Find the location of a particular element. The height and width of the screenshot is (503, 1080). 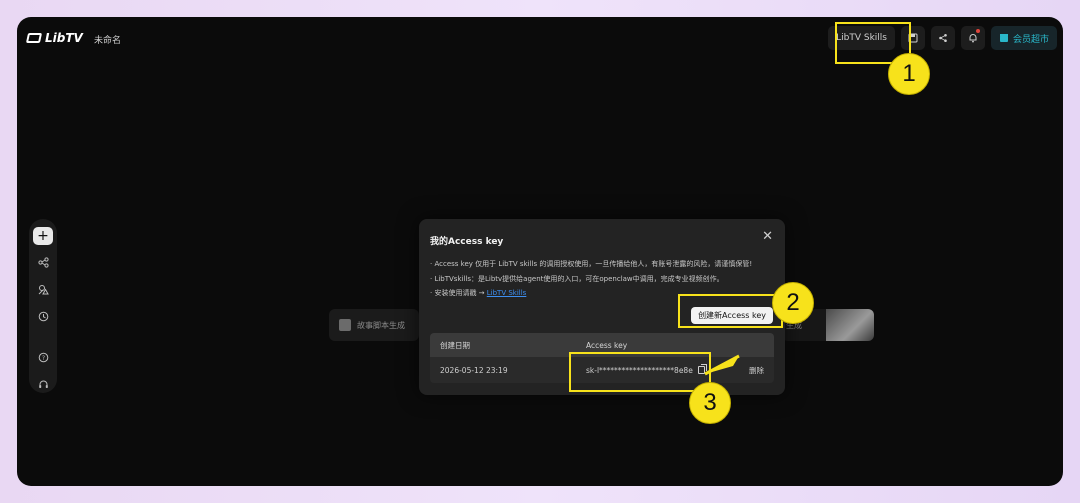

add-node-button: + is located at coordinates (43, 236).